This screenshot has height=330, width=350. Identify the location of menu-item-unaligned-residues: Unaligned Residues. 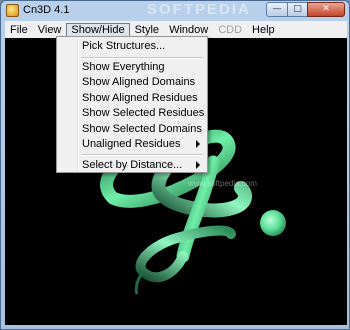
(132, 144).